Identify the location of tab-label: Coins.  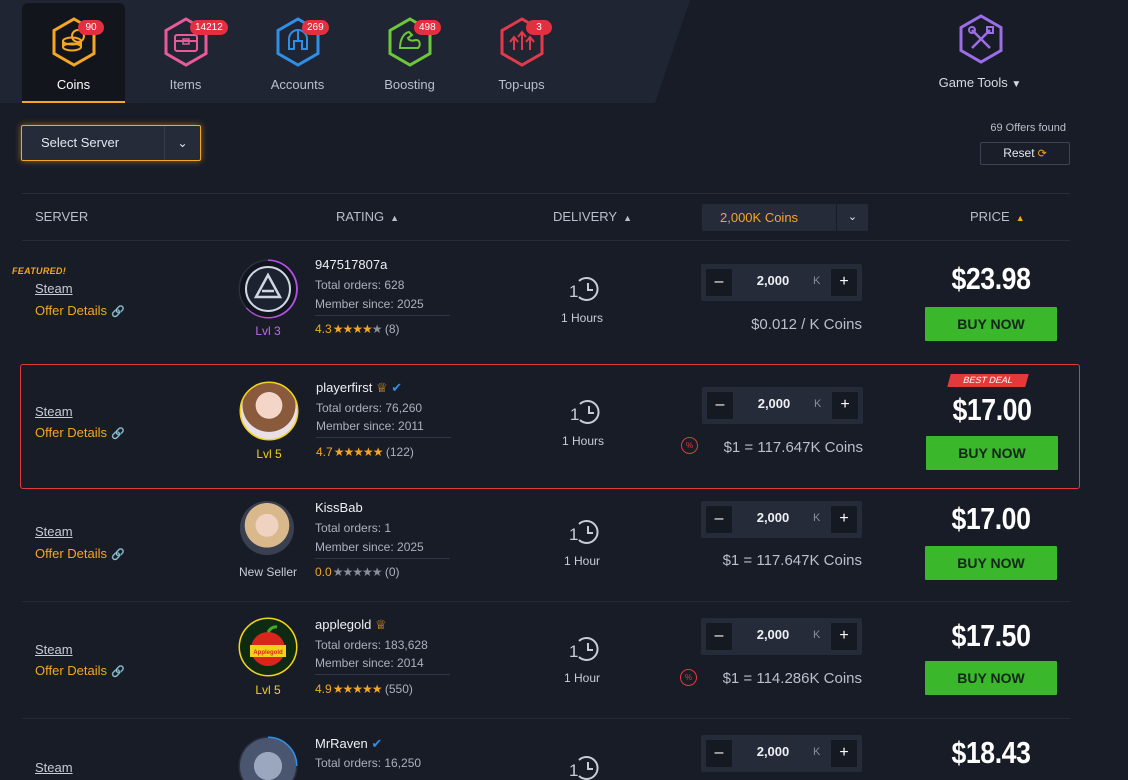
(73, 84).